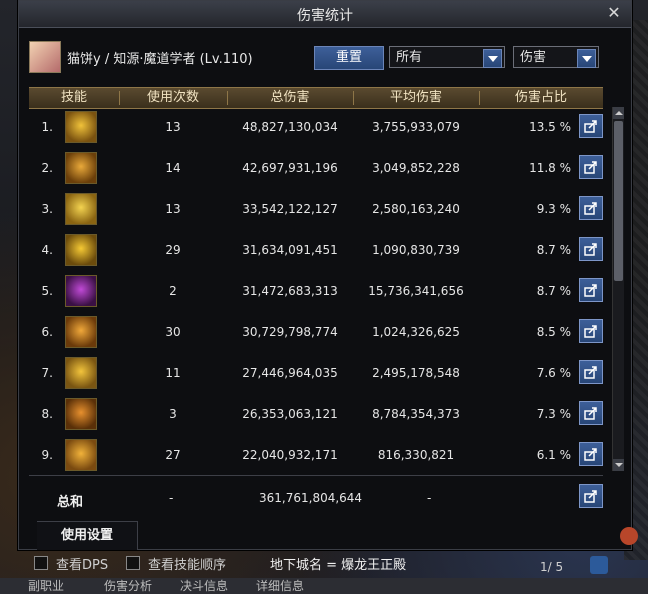  What do you see at coordinates (416, 209) in the screenshot?
I see `row-average-damage: 2,580,163,240` at bounding box center [416, 209].